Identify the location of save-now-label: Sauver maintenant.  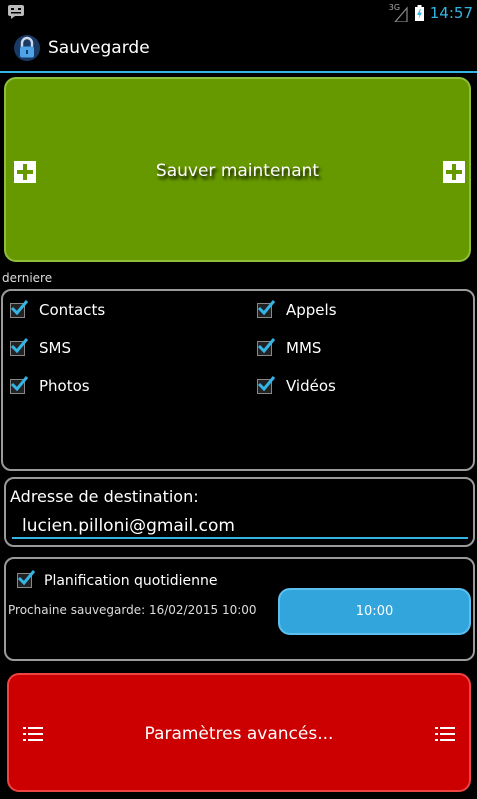
(237, 171).